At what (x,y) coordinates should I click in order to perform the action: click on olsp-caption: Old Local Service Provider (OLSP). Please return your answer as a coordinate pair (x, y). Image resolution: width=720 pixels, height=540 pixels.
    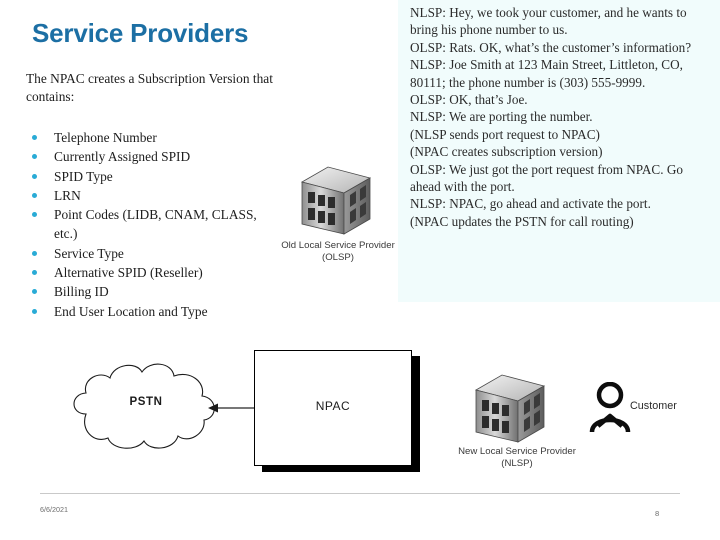
    Looking at the image, I should click on (338, 252).